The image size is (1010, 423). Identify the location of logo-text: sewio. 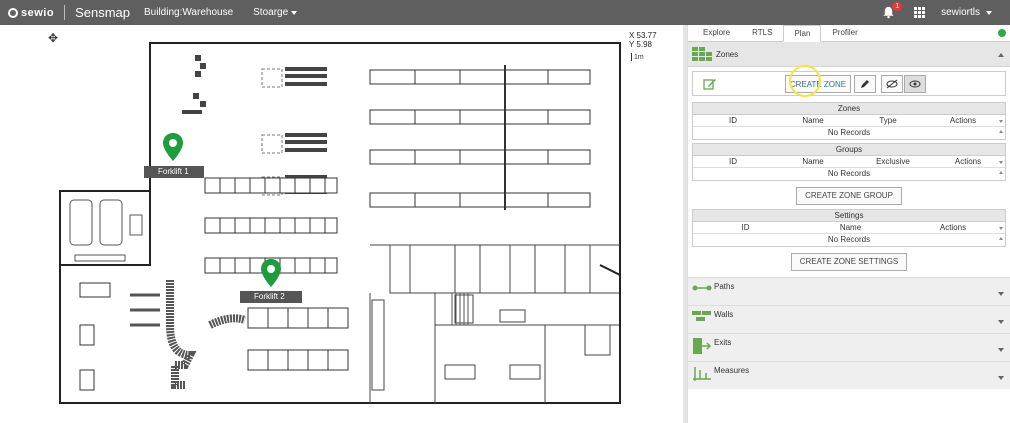
(38, 12).